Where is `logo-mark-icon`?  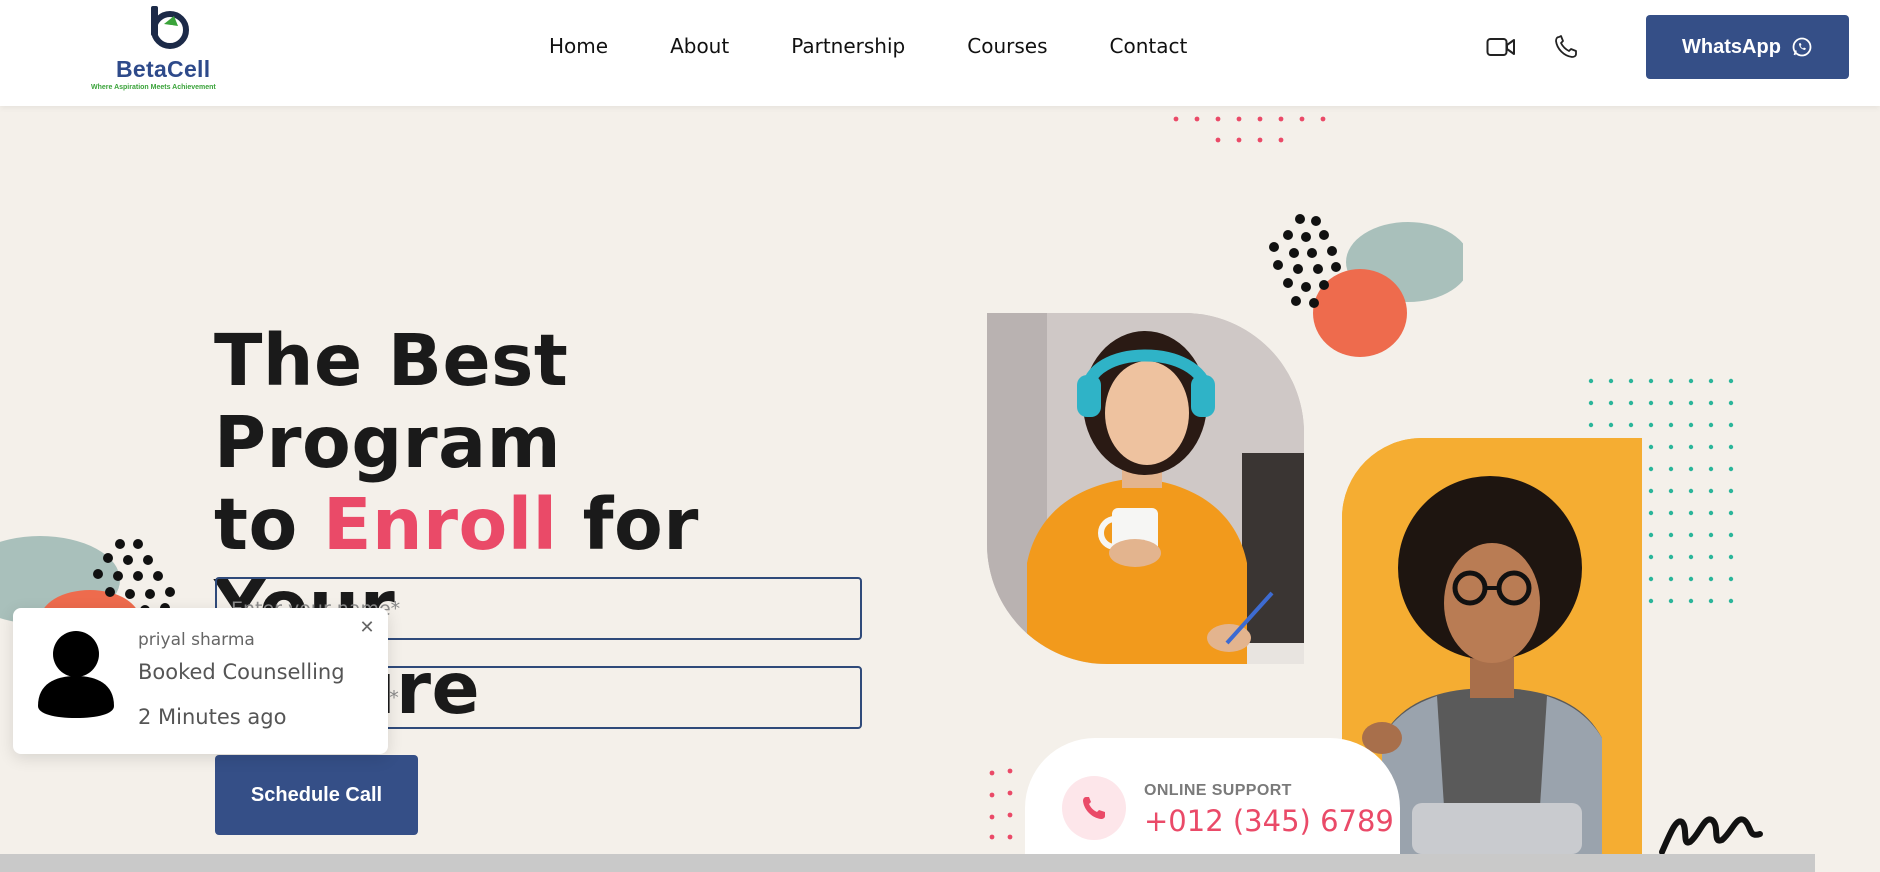
logo-mark-icon is located at coordinates (170, 27).